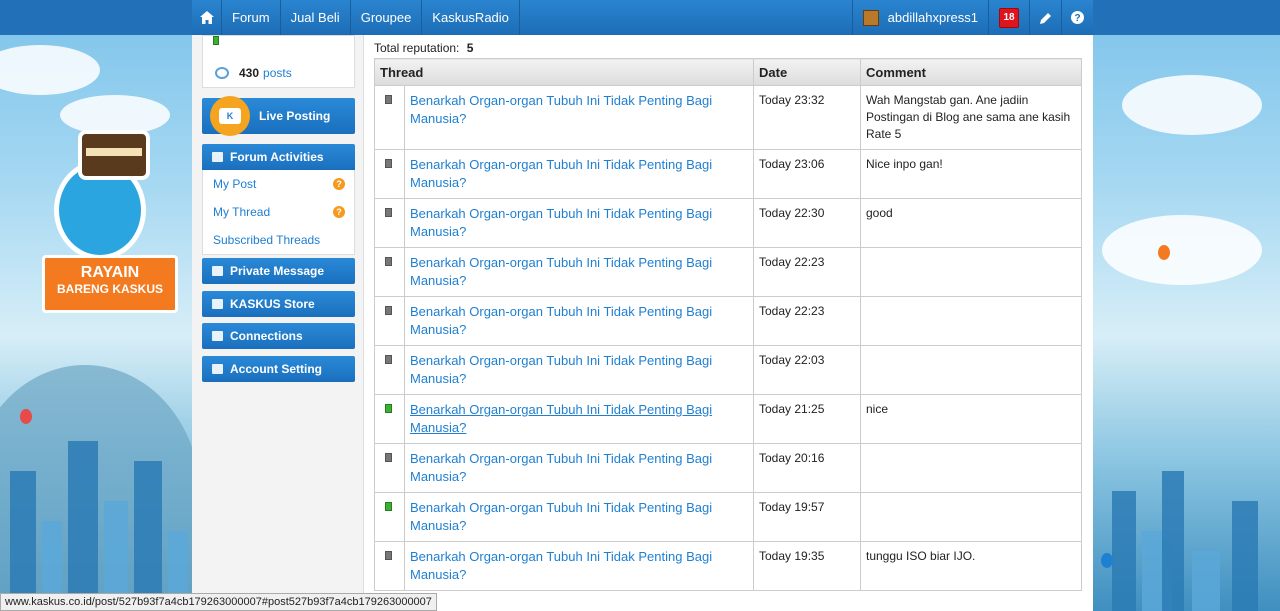  What do you see at coordinates (251, 17) in the screenshot?
I see `nav-forum: Forum` at bounding box center [251, 17].